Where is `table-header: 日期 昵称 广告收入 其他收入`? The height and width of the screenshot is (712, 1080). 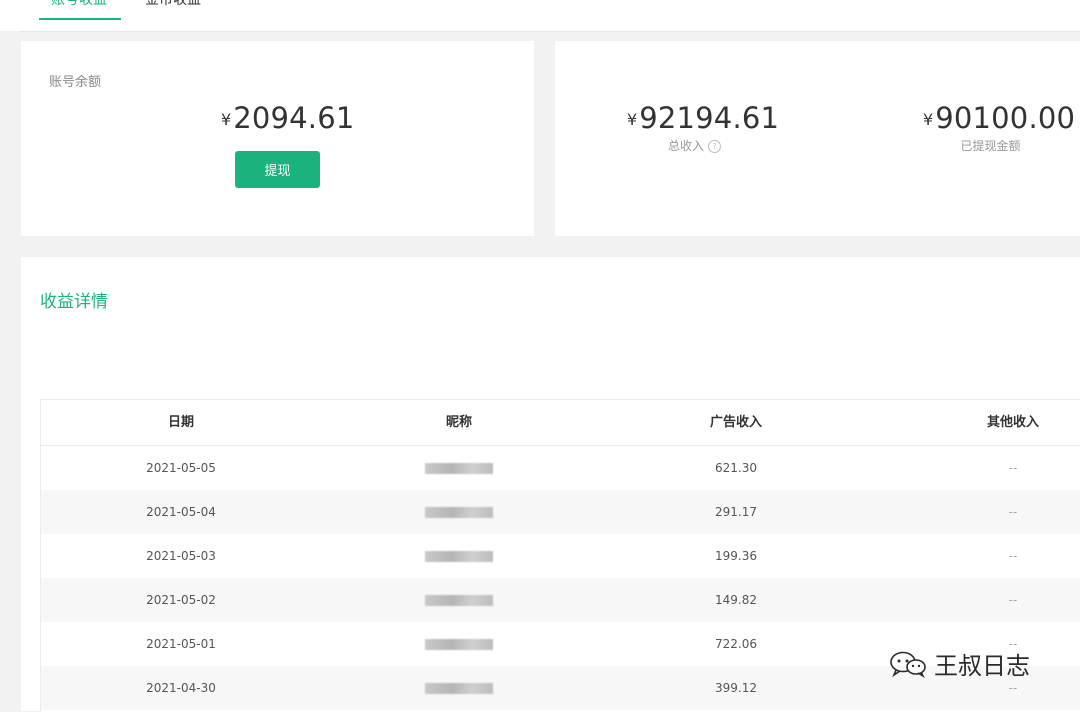
table-header: 日期 昵称 广告收入 其他收入 is located at coordinates (560, 423).